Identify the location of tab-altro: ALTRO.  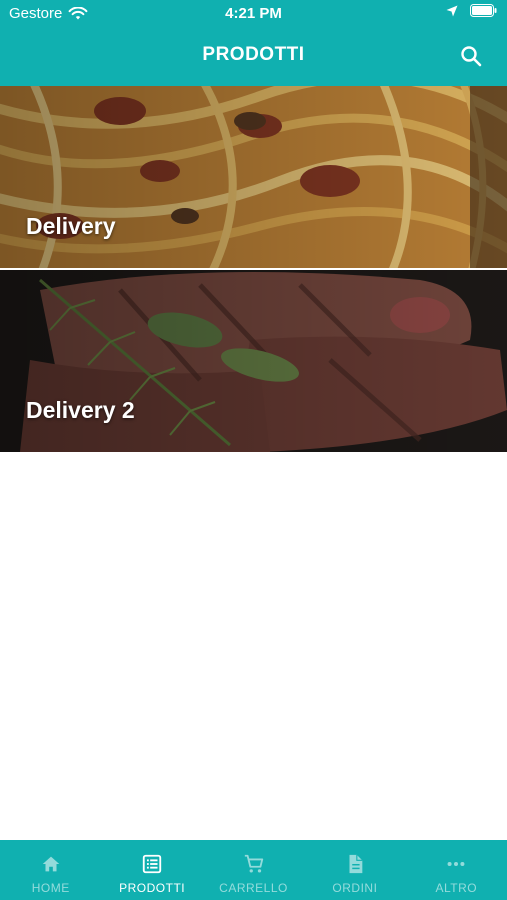
(456, 870).